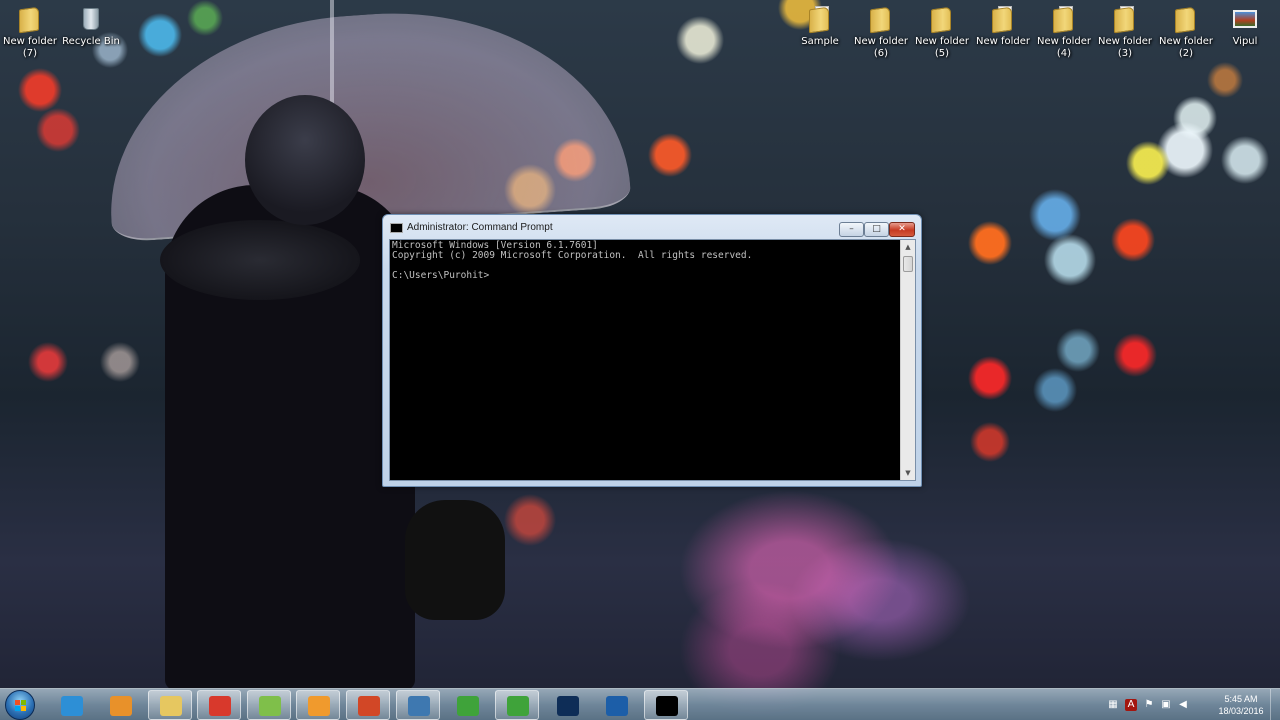 This screenshot has width=1280, height=720. I want to click on desk-icon-new-folder-5: New folder (5), so click(942, 32).